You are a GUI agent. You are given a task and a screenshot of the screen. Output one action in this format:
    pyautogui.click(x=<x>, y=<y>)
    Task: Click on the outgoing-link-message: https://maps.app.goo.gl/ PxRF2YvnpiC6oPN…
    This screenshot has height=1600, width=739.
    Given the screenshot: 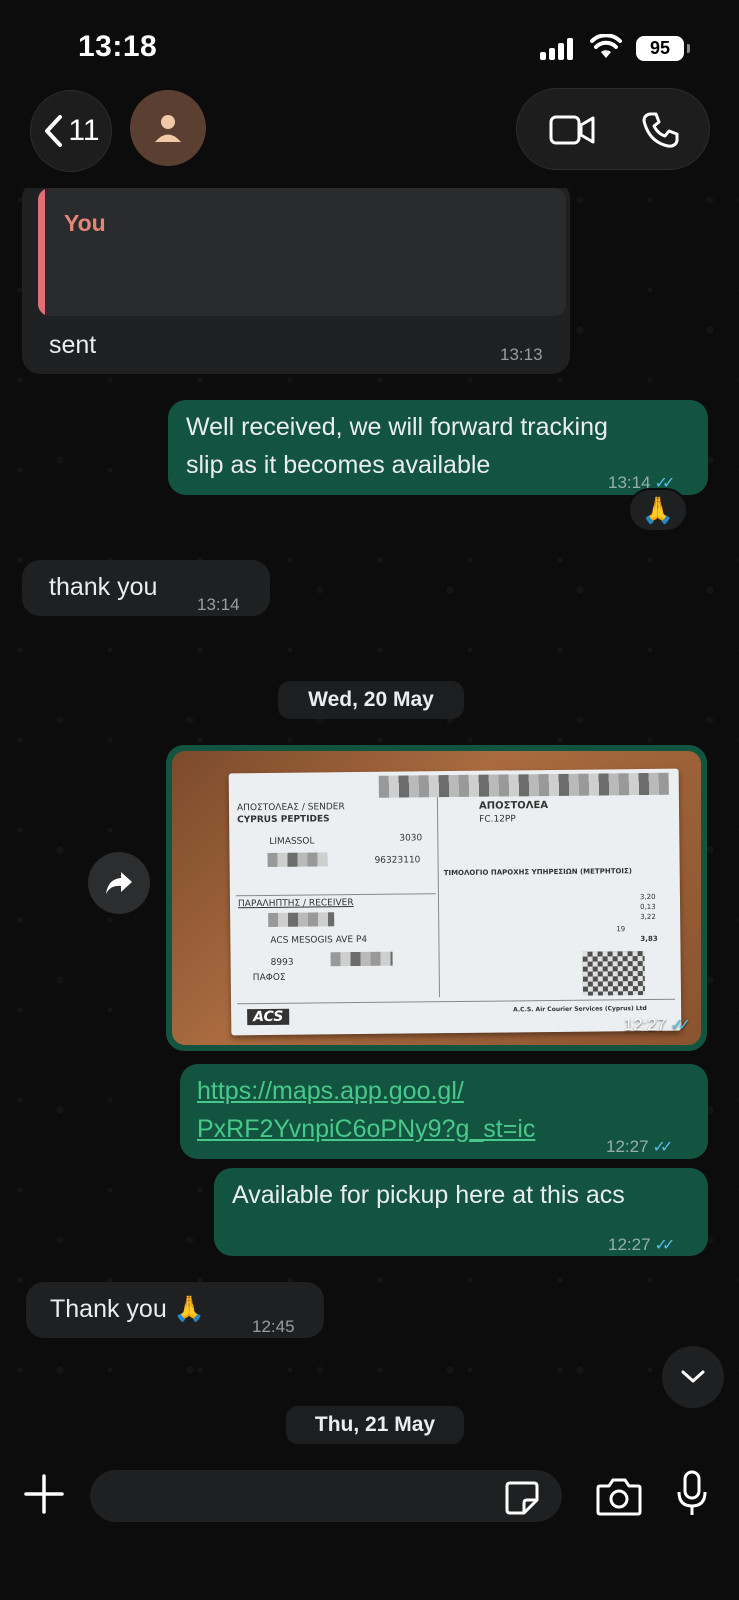 What is the action you would take?
    pyautogui.click(x=444, y=1111)
    